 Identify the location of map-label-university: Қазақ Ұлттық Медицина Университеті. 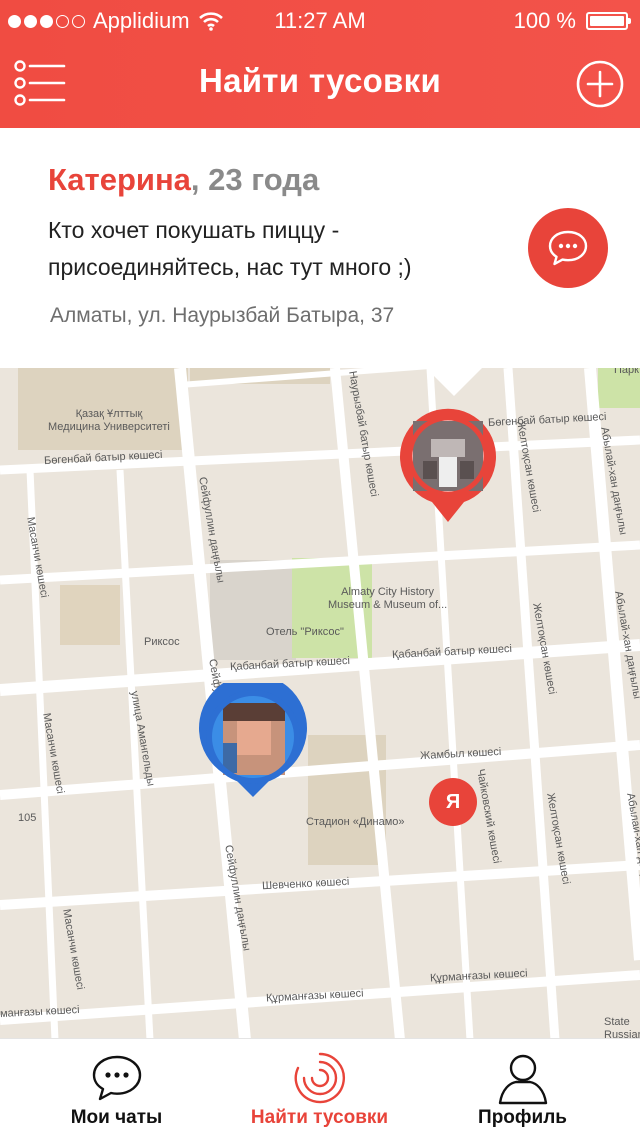
(109, 420).